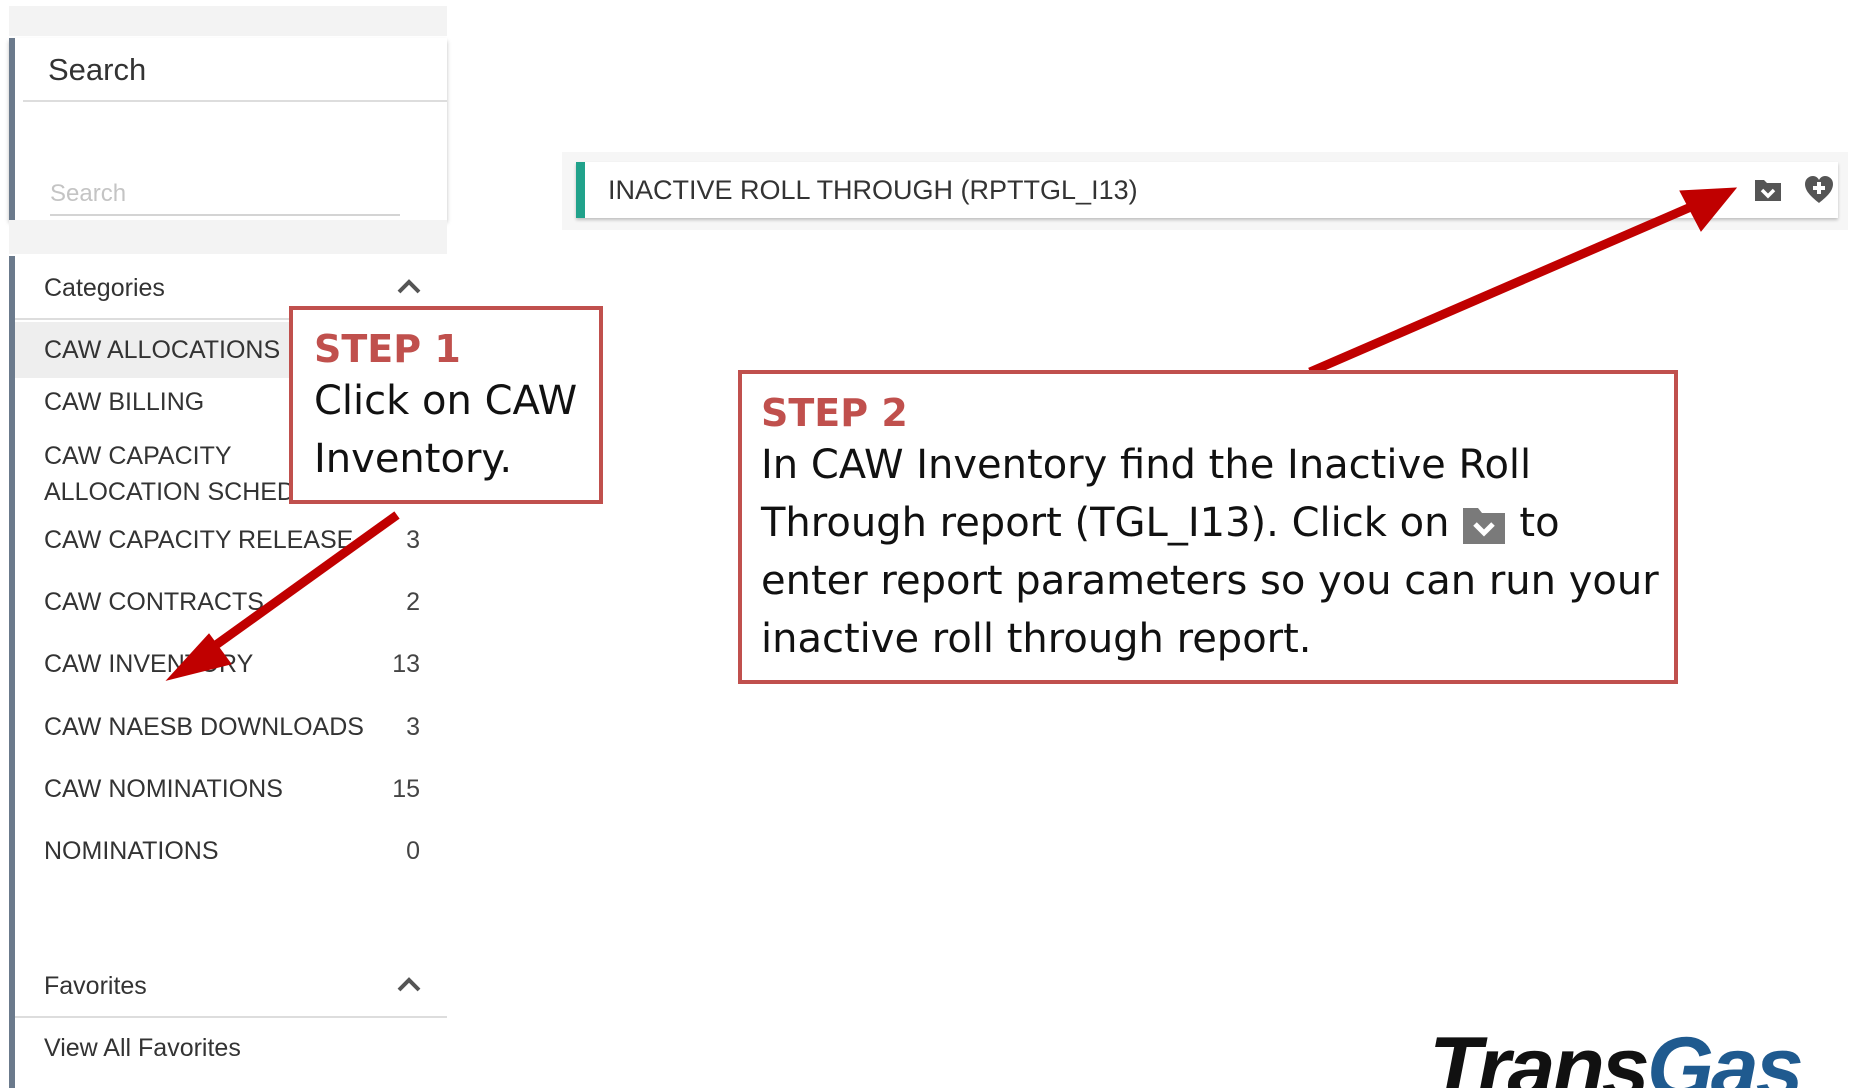  What do you see at coordinates (204, 727) in the screenshot?
I see `category-label: CAW NAESB DOWNLOADS` at bounding box center [204, 727].